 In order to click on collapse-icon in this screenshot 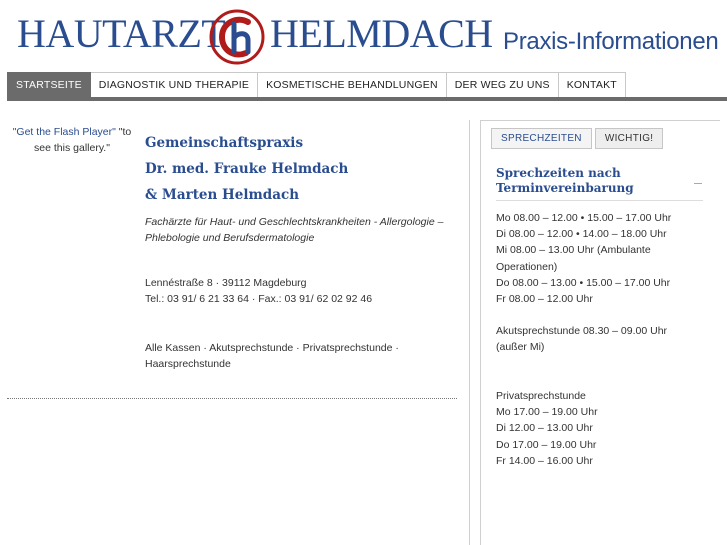, I will do `click(698, 183)`.